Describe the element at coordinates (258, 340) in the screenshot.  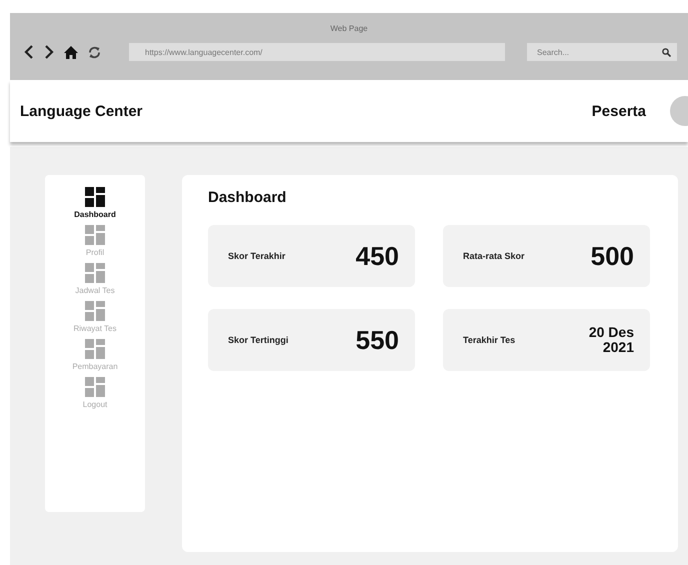
I see `stat-label: Skor Tertinggi` at that location.